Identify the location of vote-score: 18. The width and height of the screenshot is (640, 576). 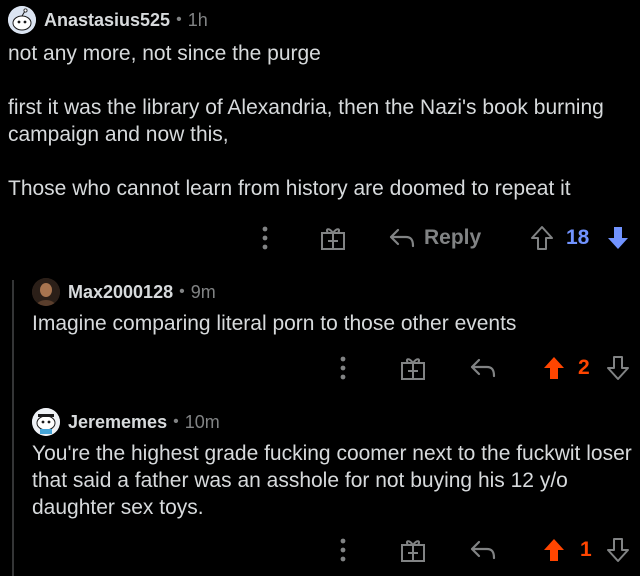
(578, 237).